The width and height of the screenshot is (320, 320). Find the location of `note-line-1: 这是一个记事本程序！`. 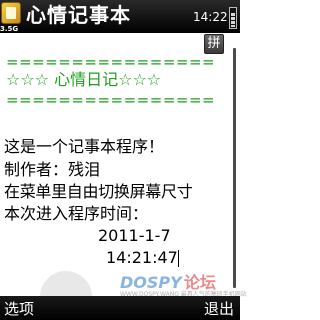

note-line-1: 这是一个记事本程序！ is located at coordinates (84, 146).